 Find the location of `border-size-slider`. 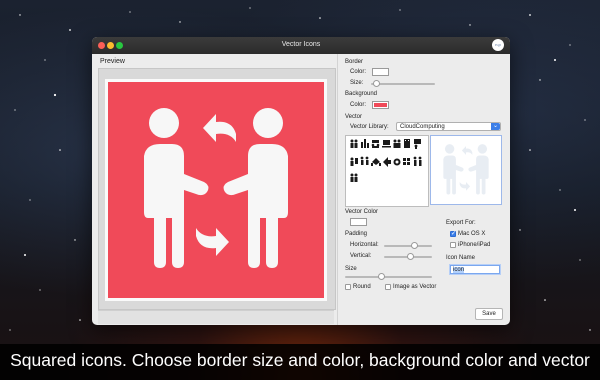

border-size-slider is located at coordinates (403, 84).